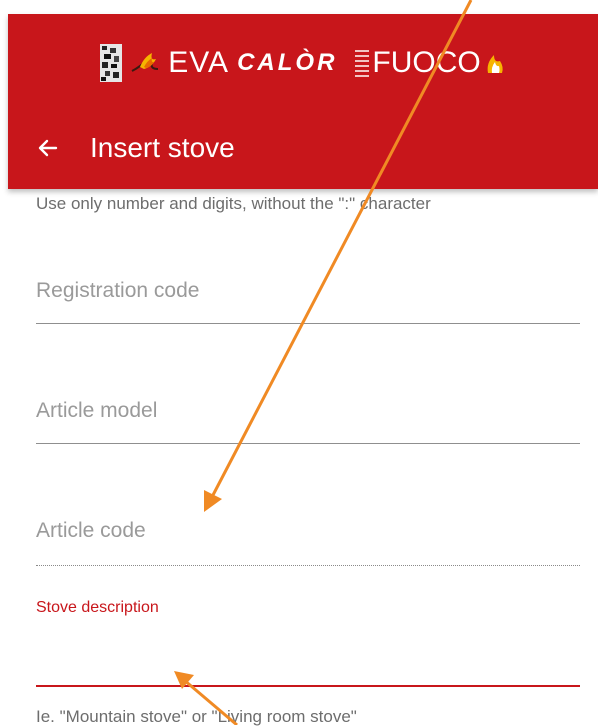 This screenshot has height=728, width=598. Describe the element at coordinates (111, 63) in the screenshot. I see `pattern-logo-icon` at that location.